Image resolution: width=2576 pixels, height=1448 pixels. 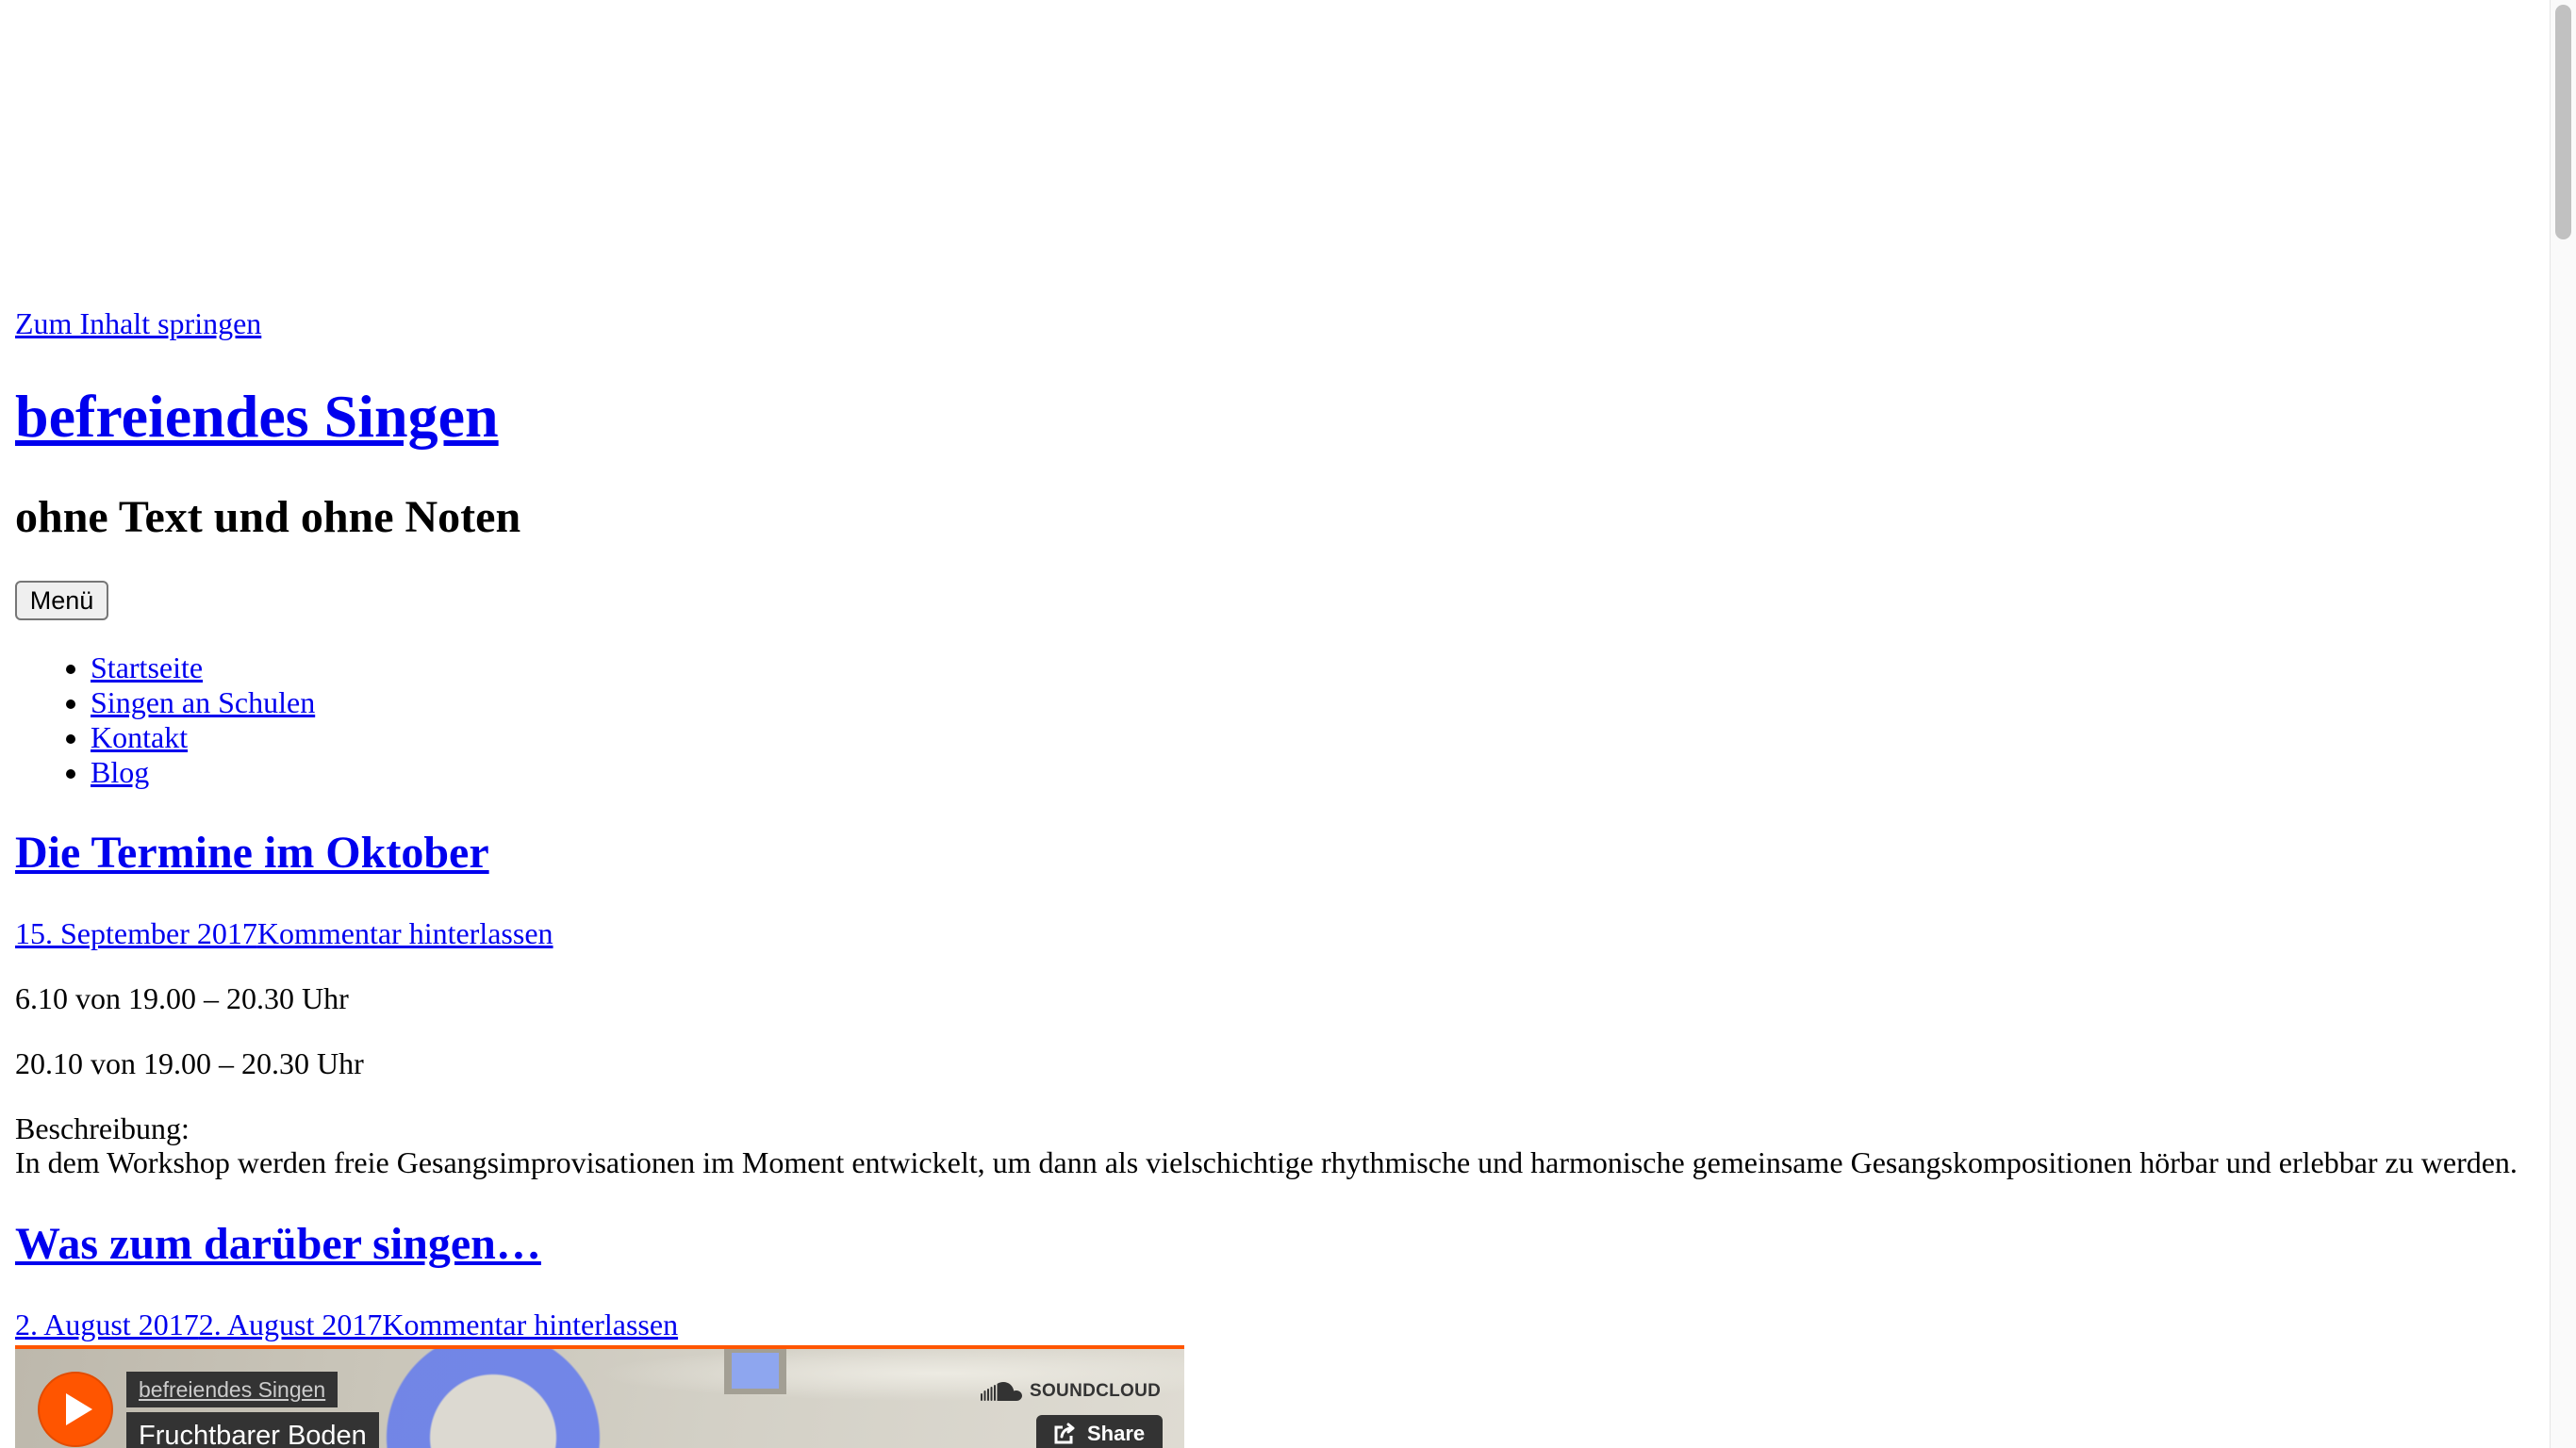 What do you see at coordinates (102, 1128) in the screenshot?
I see `description-label: Beschreibung:` at bounding box center [102, 1128].